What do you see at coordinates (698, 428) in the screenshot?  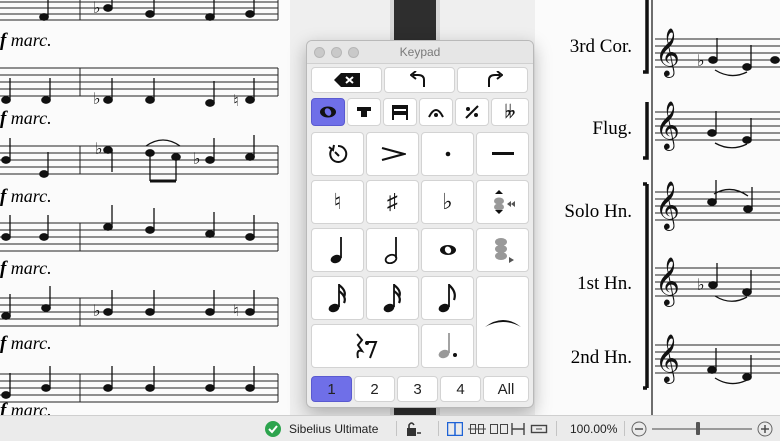 I see `zoom-slider-thumb` at bounding box center [698, 428].